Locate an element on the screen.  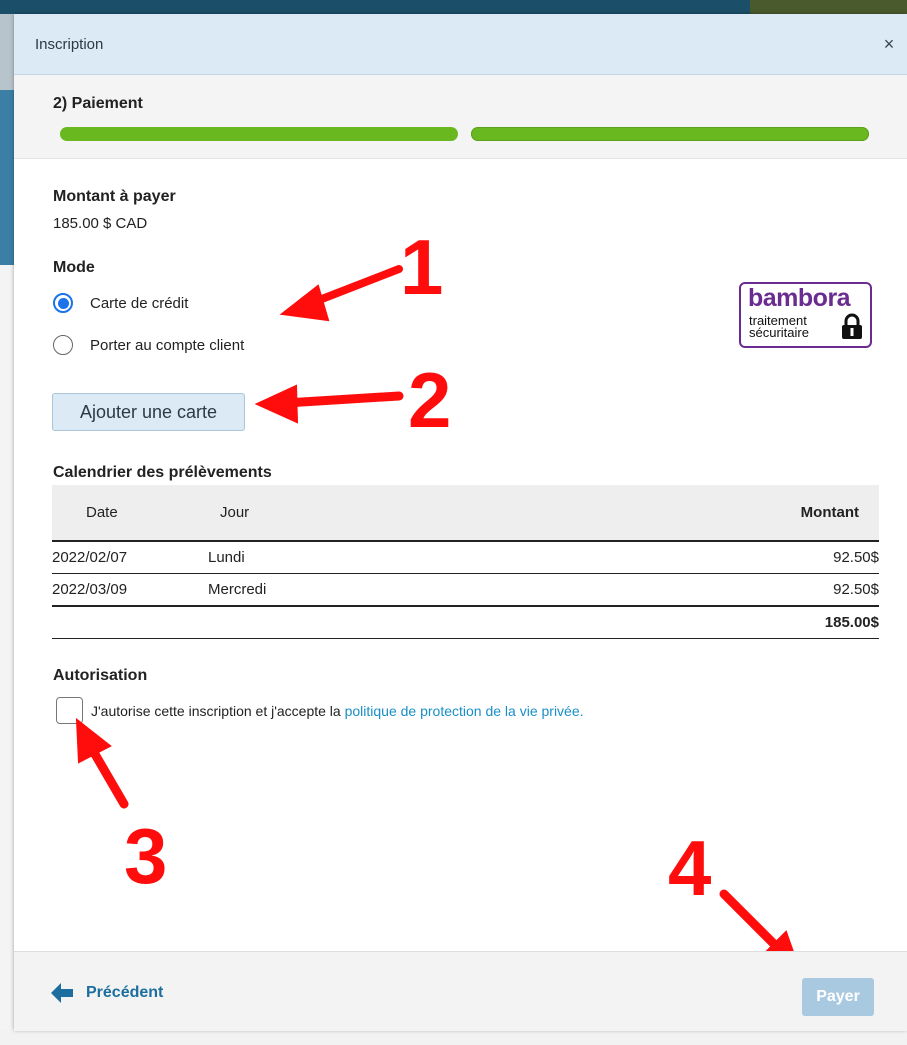
annotation-number-2: 2 is located at coordinates (430, 400).